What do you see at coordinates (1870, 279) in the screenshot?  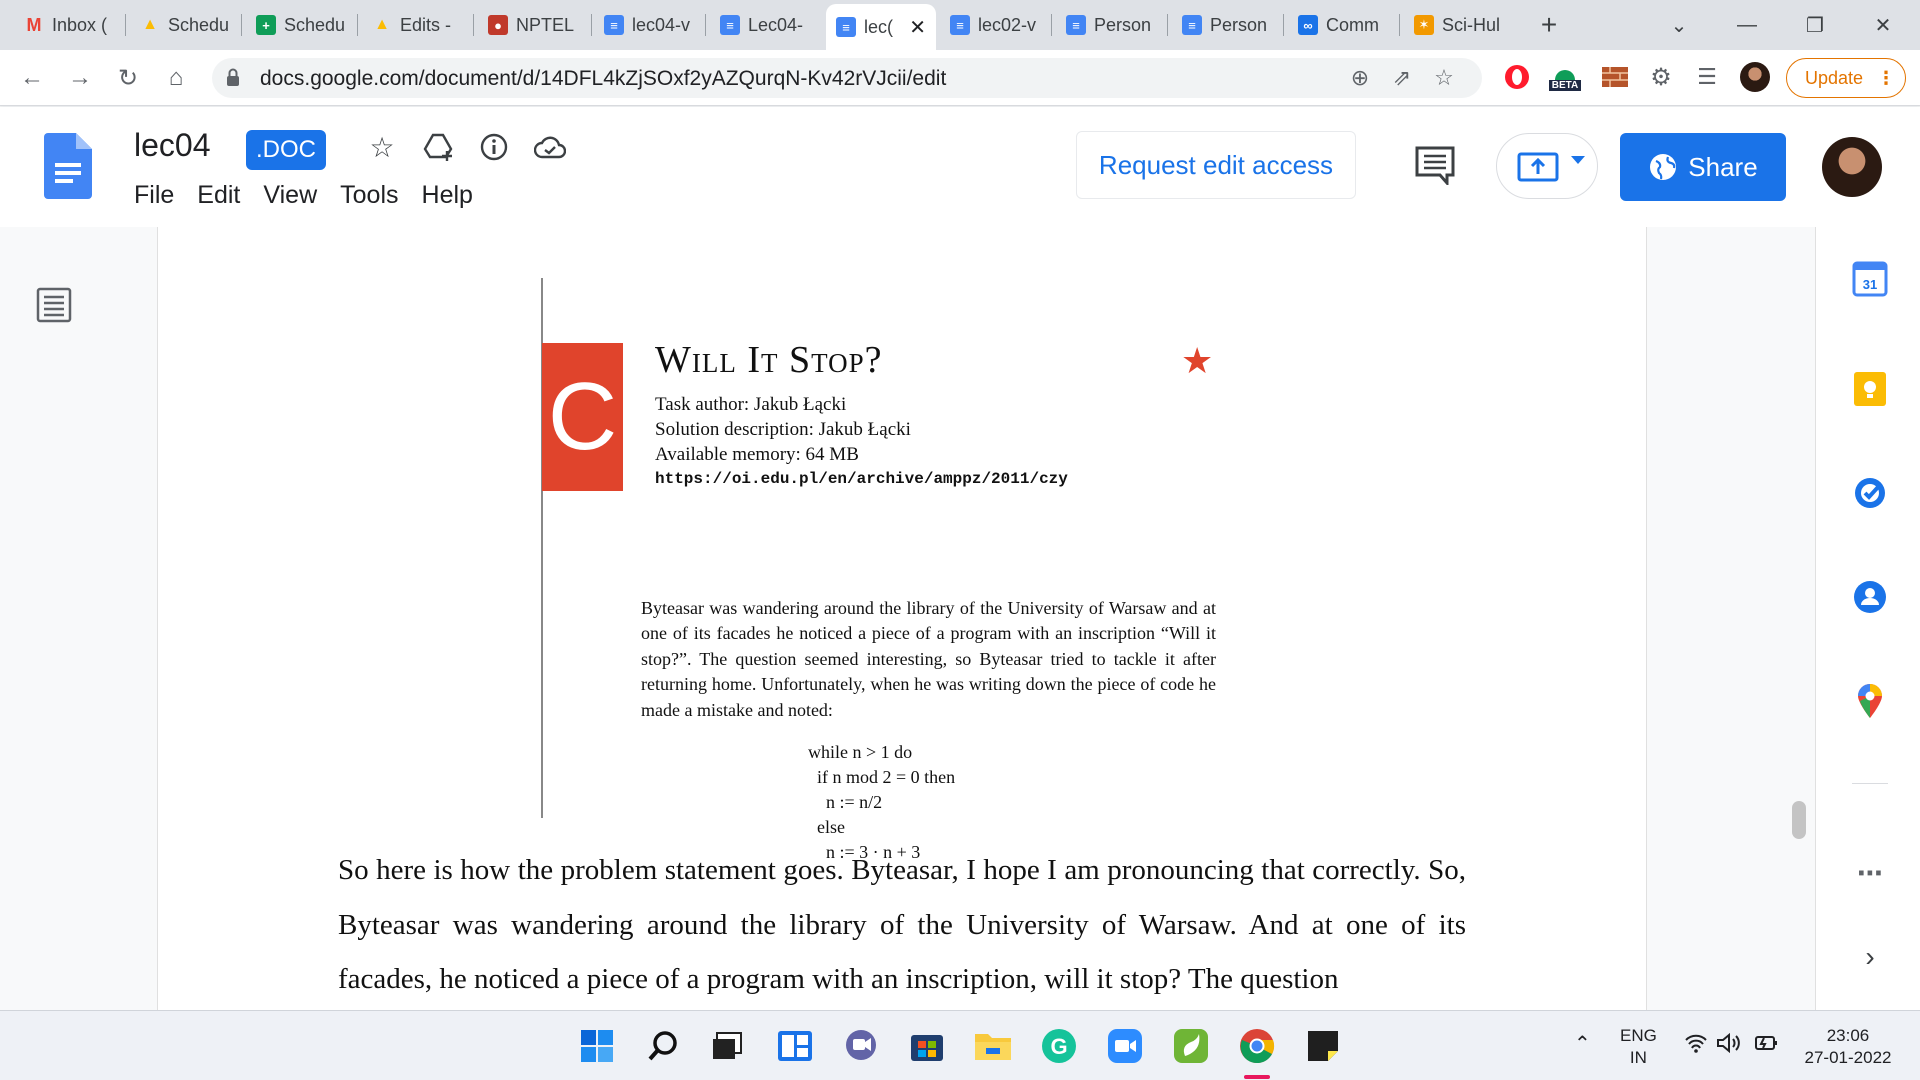 I see `calendar-icon: 31` at bounding box center [1870, 279].